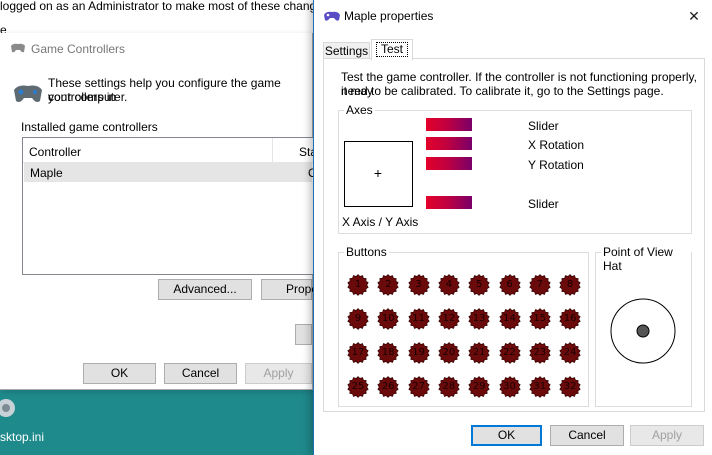  I want to click on joystick-button-number: 14, so click(509, 318).